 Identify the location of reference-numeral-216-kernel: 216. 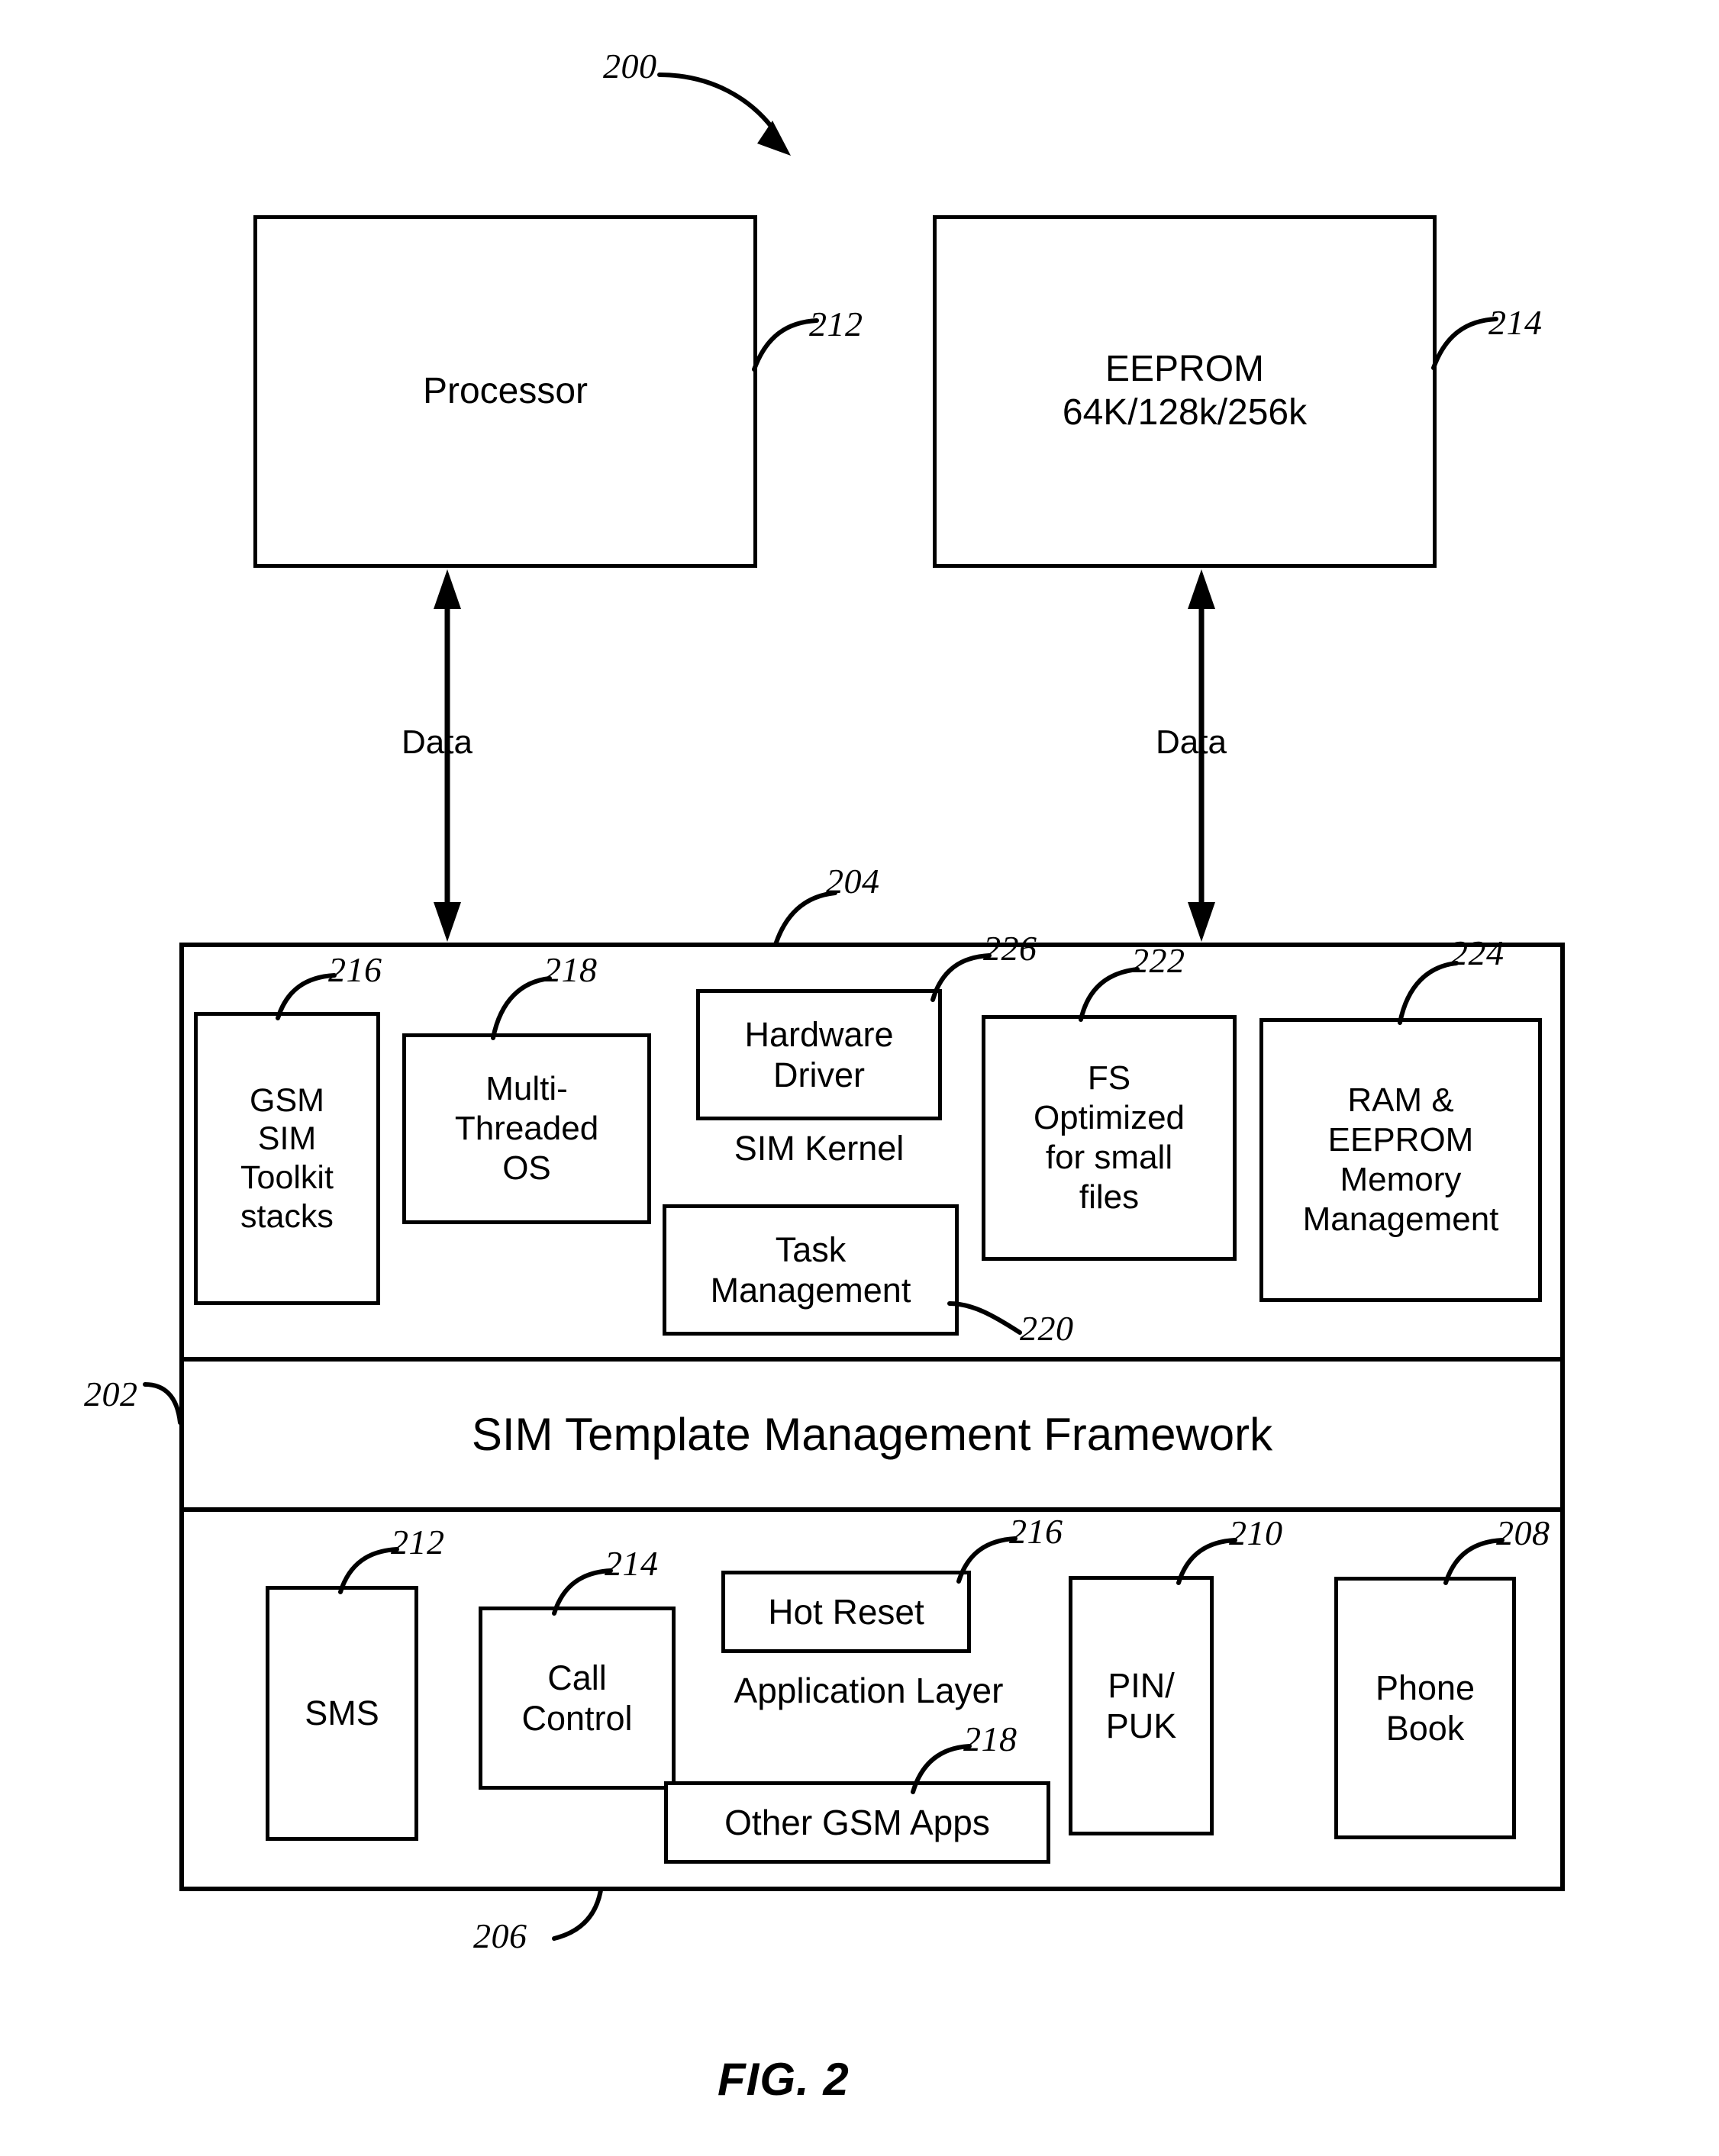
(355, 969).